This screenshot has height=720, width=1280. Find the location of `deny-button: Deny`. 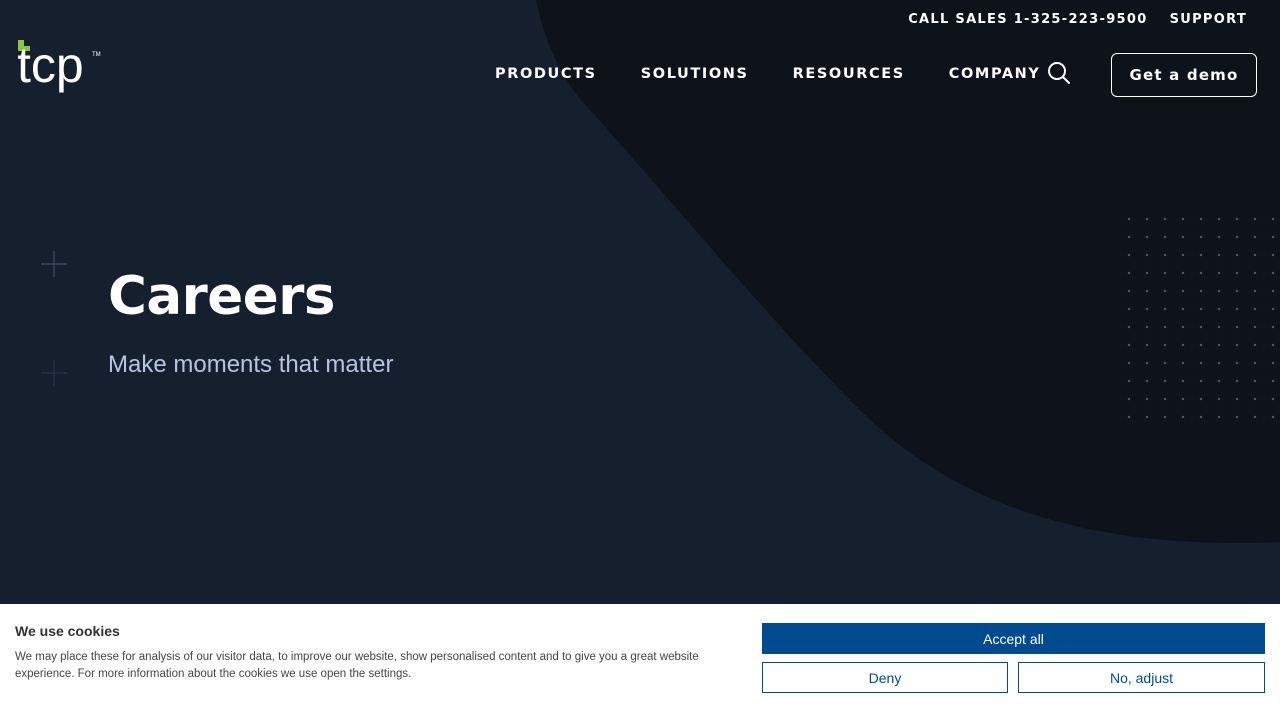

deny-button: Deny is located at coordinates (885, 677).